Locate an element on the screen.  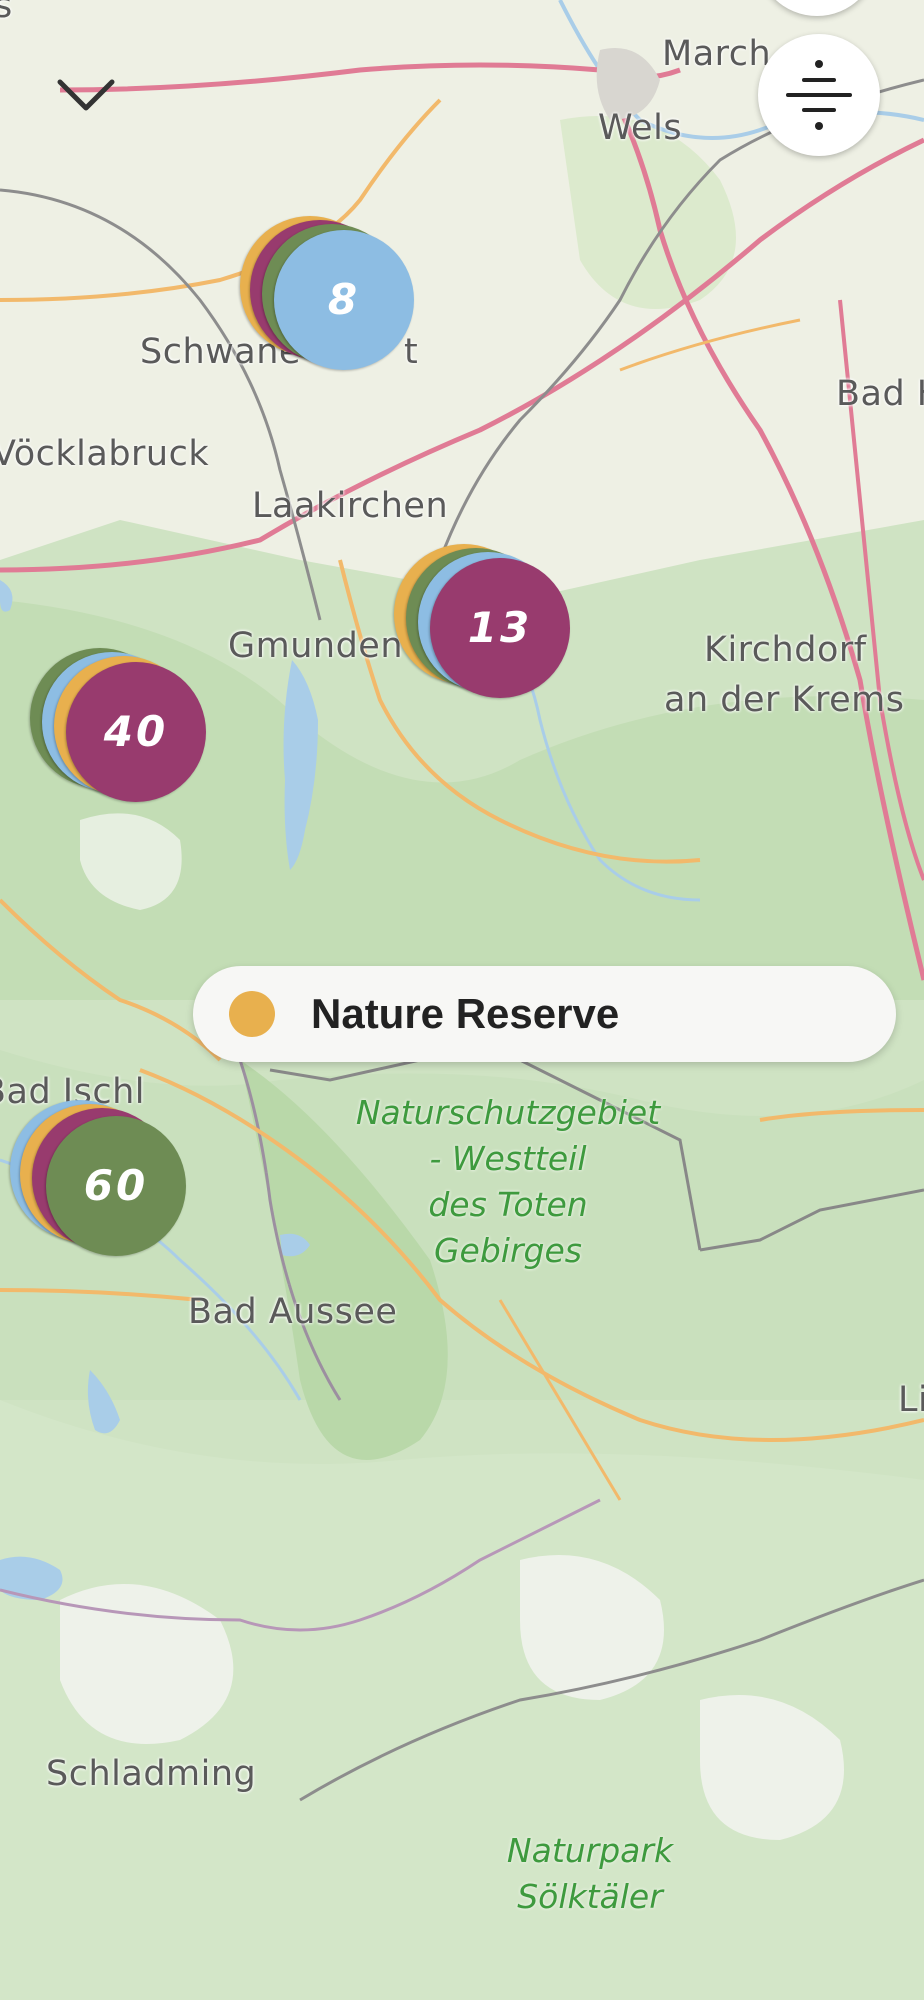
place-label: s is located at coordinates (6, 13).